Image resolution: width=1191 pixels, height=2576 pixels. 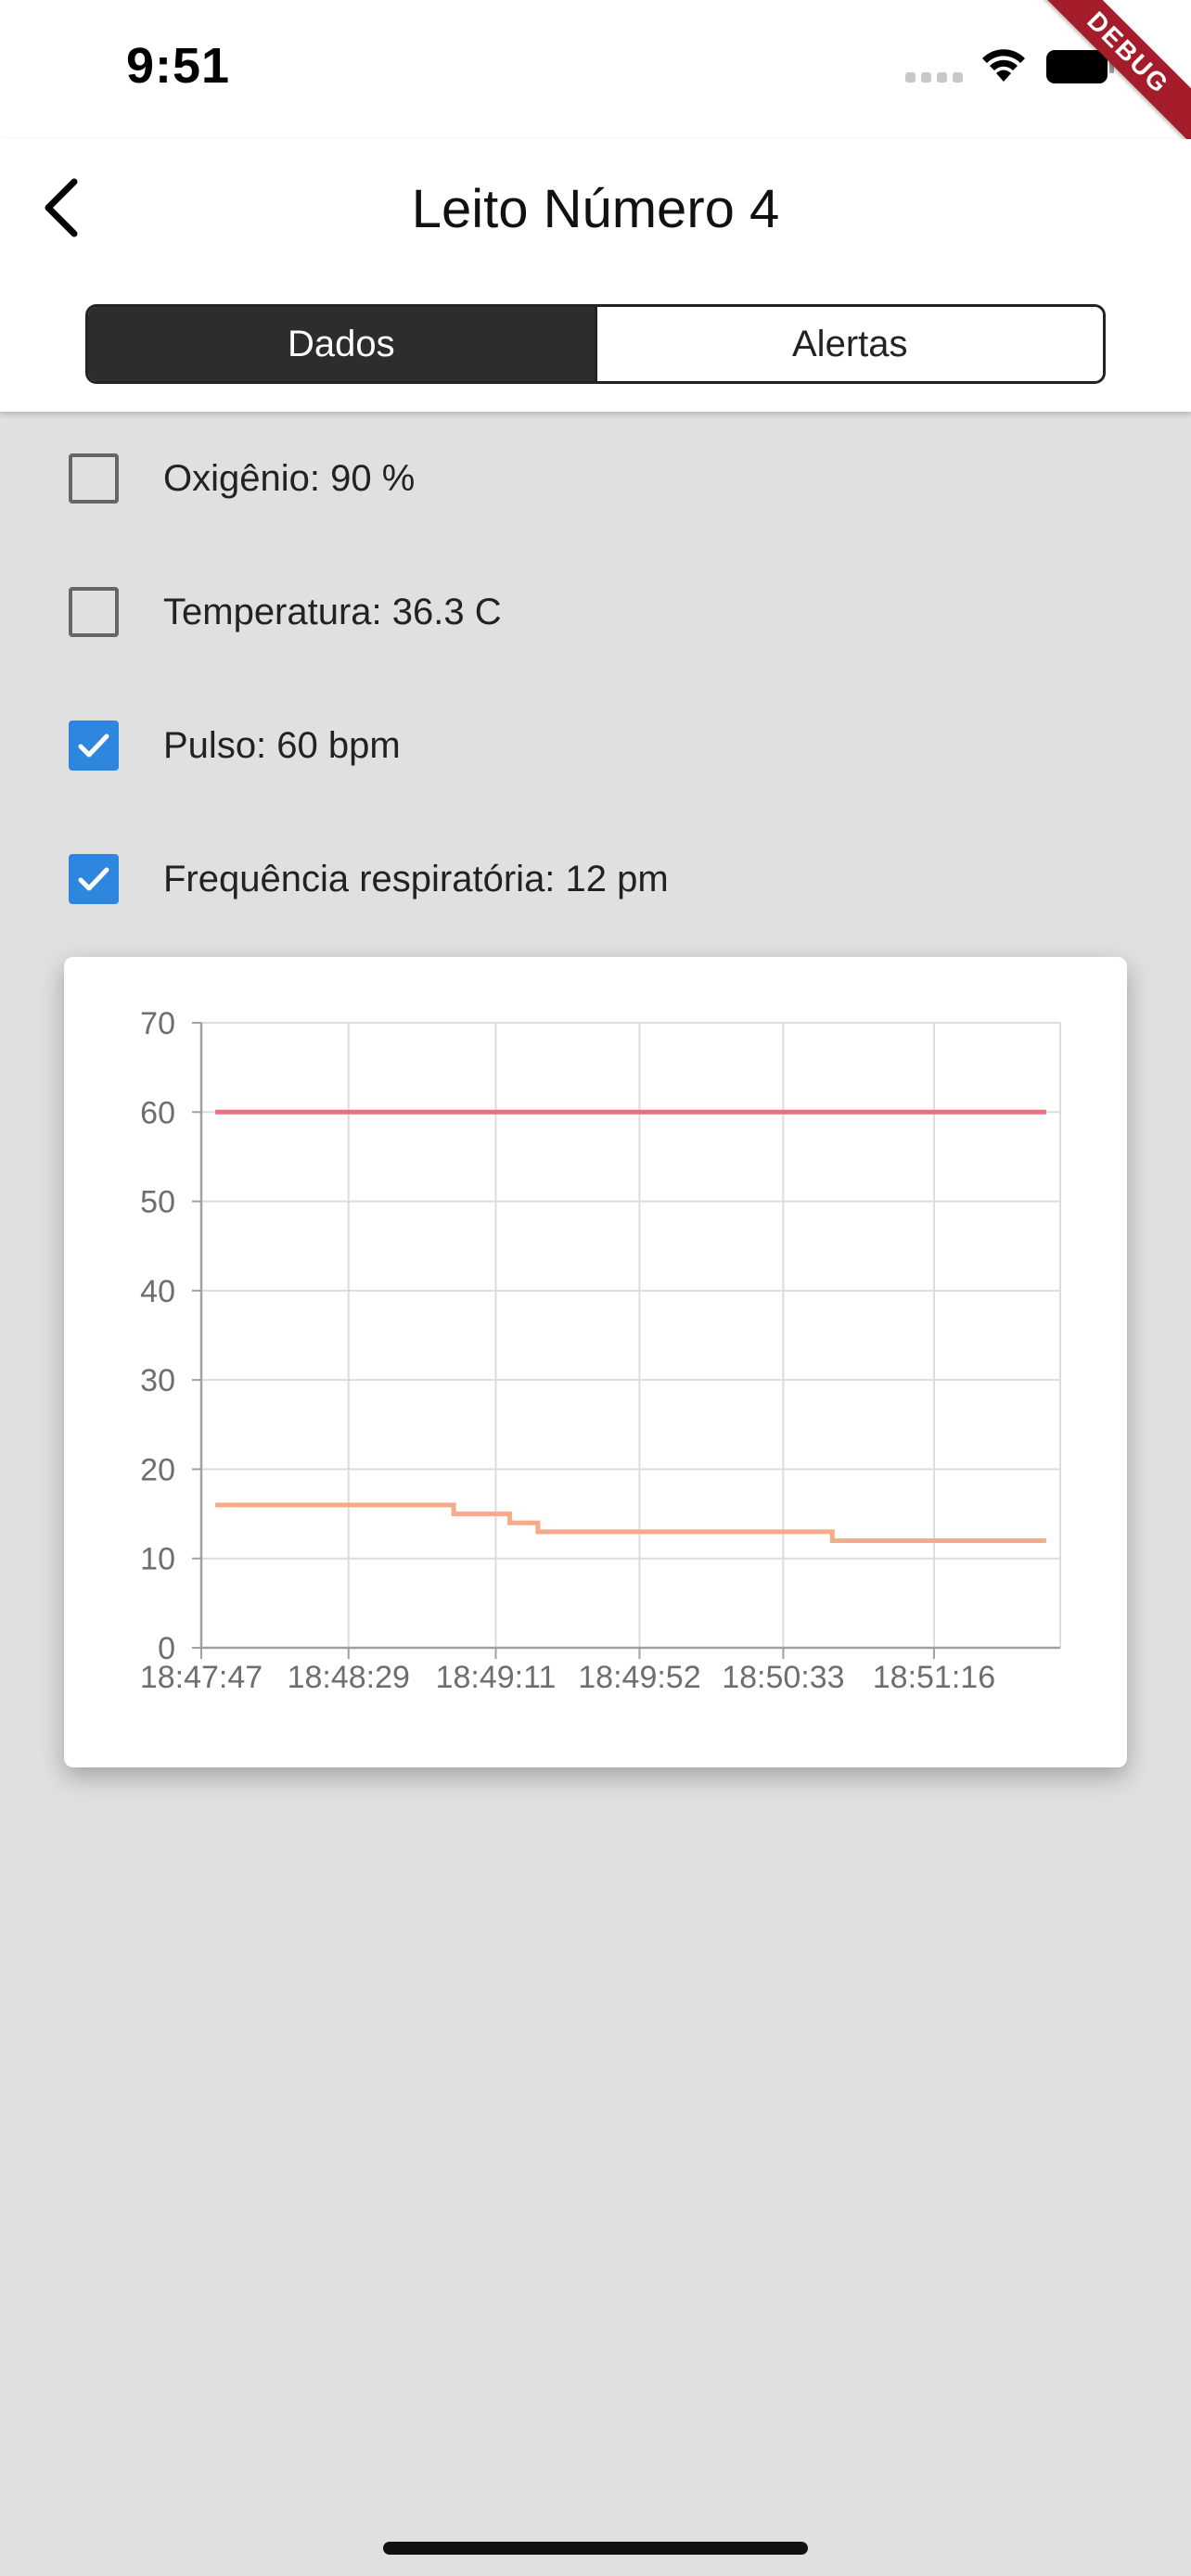 What do you see at coordinates (157, 1470) in the screenshot?
I see `y-tick-label: 20` at bounding box center [157, 1470].